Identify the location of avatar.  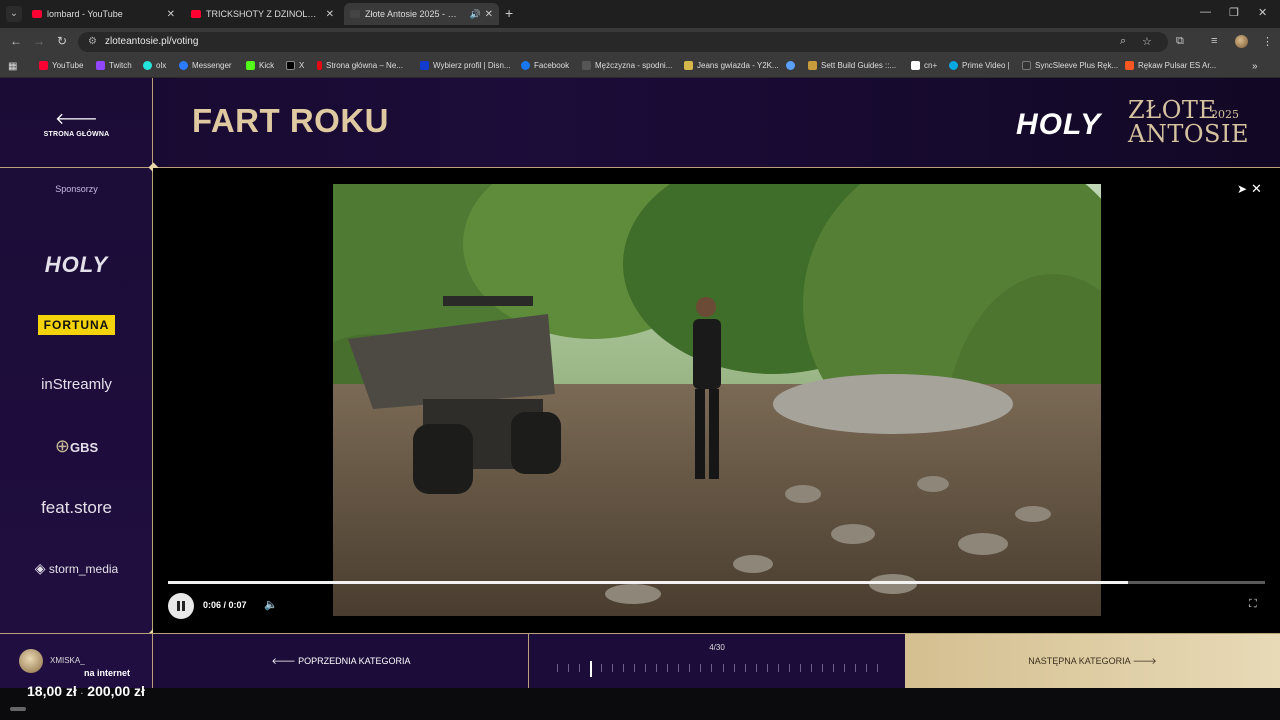
(31, 661).